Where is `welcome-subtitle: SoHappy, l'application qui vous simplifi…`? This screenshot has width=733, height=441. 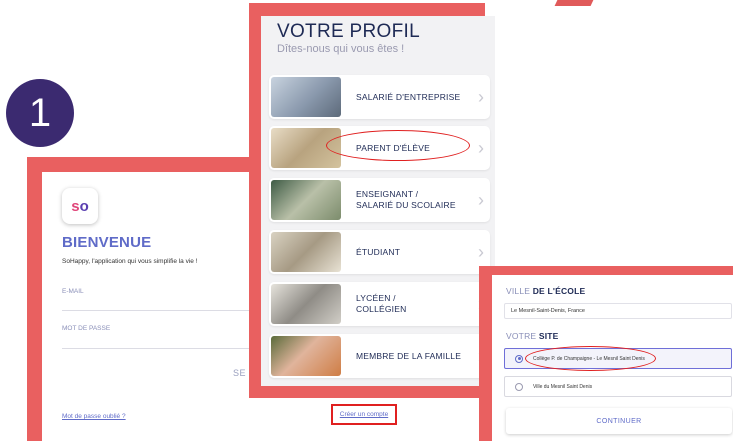
welcome-subtitle: SoHappy, l'application qui vous simplifi… is located at coordinates (130, 261).